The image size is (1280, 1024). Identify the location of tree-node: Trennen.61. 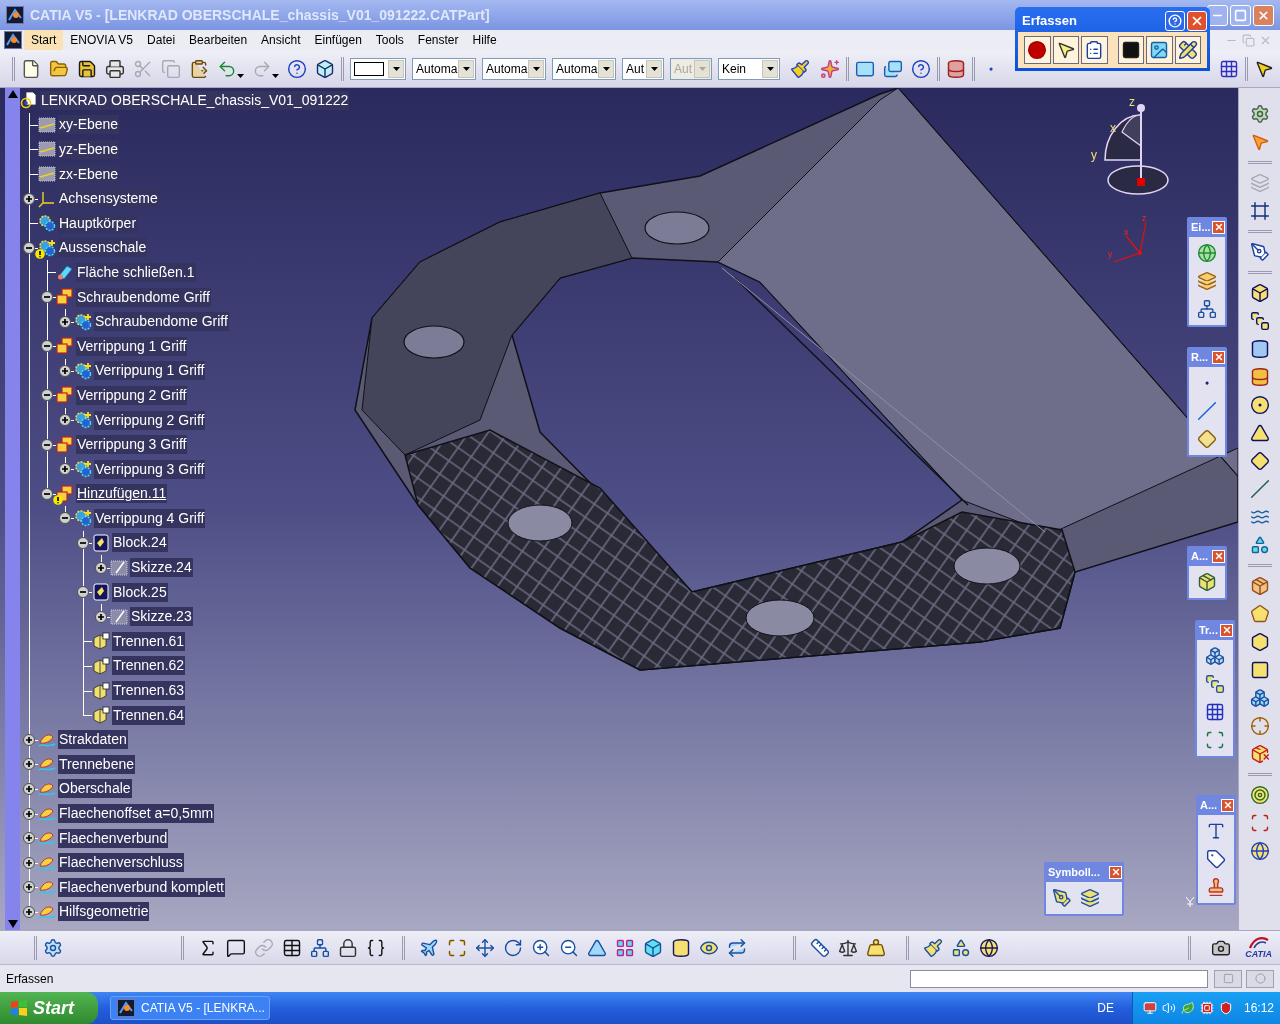
(149, 641).